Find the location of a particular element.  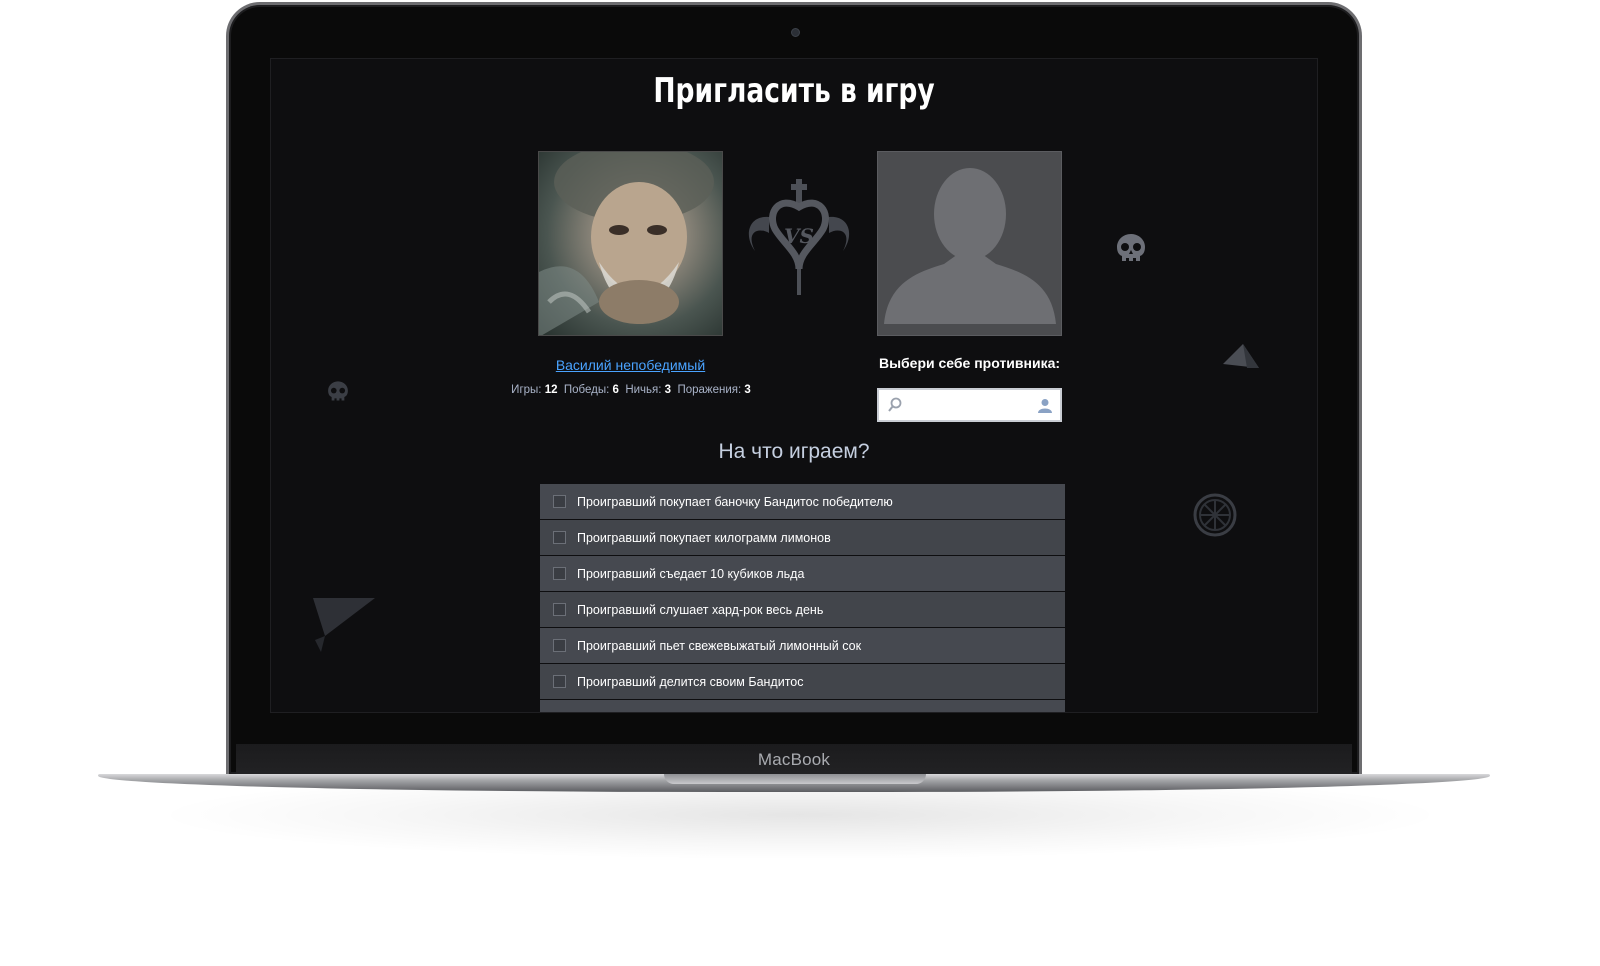

opponent-search-input is located at coordinates (969, 406).